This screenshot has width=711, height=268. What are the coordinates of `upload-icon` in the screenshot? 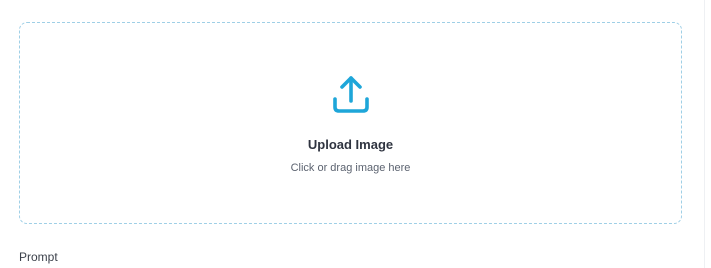 It's located at (350, 94).